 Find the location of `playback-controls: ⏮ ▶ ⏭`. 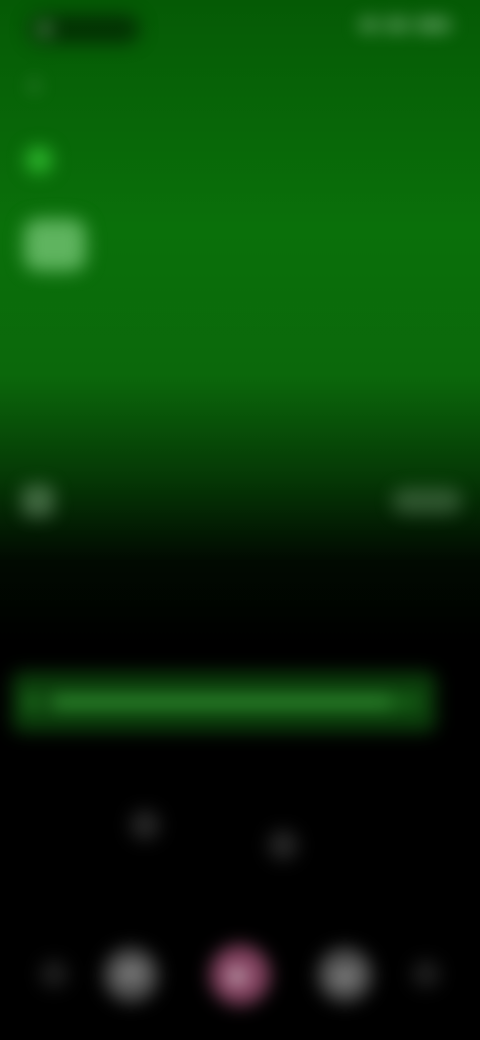

playback-controls: ⏮ ▶ ⏭ is located at coordinates (240, 975).